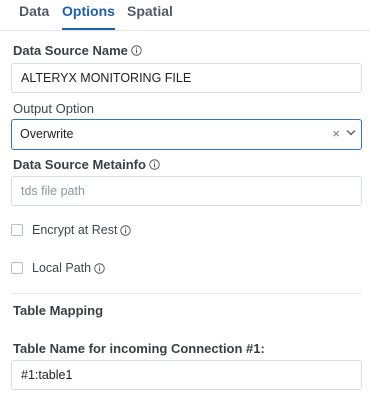  What do you see at coordinates (75, 230) in the screenshot?
I see `encrypt-at-rest-label: Encrypt at Rest` at bounding box center [75, 230].